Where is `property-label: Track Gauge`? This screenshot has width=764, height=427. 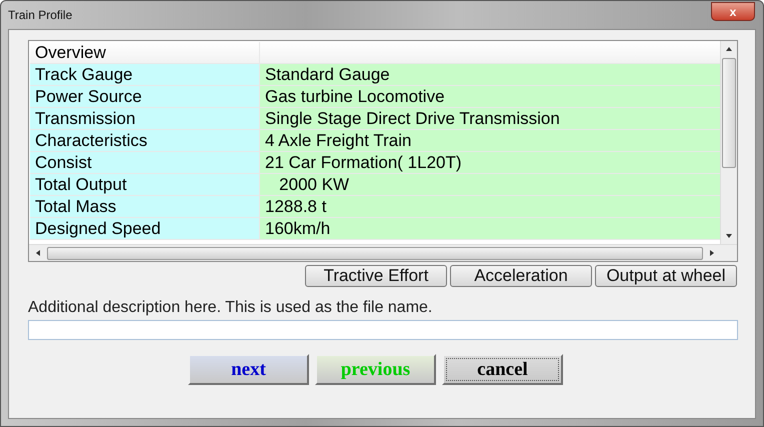 property-label: Track Gauge is located at coordinates (145, 74).